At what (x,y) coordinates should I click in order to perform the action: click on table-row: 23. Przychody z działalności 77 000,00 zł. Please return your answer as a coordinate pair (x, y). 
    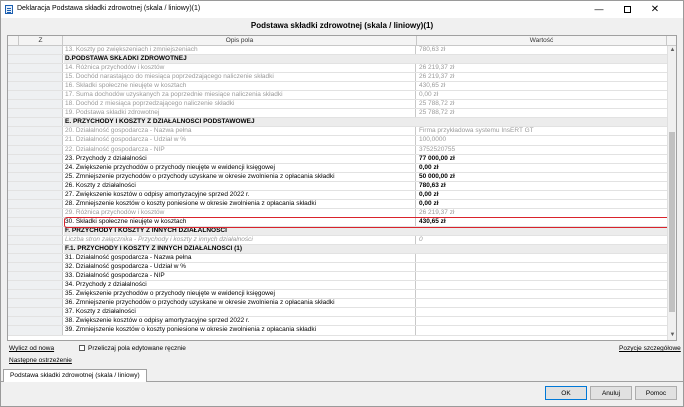
    Looking at the image, I should click on (338, 159).